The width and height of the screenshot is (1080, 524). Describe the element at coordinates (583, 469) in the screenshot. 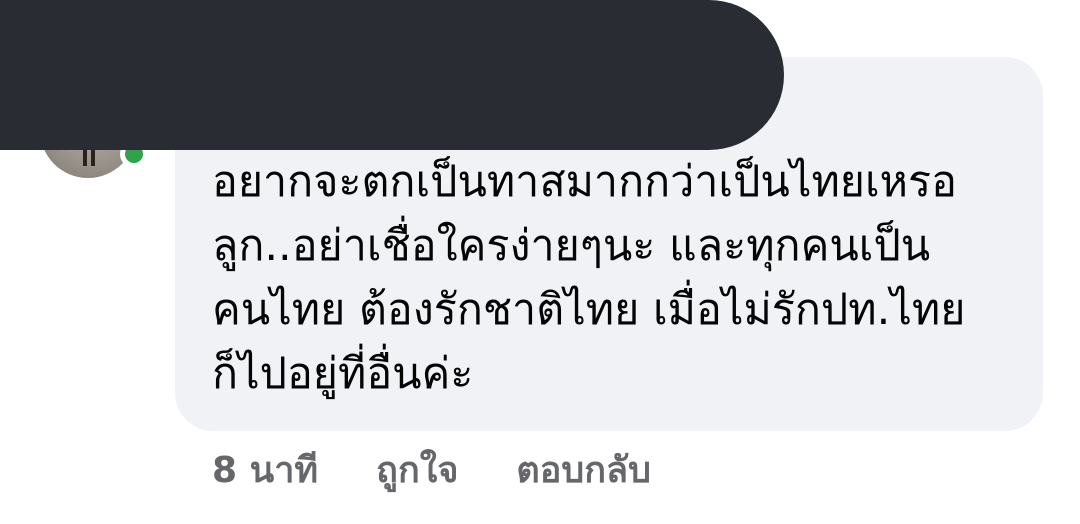

I see `reply-button: ตอบกลับ` at that location.